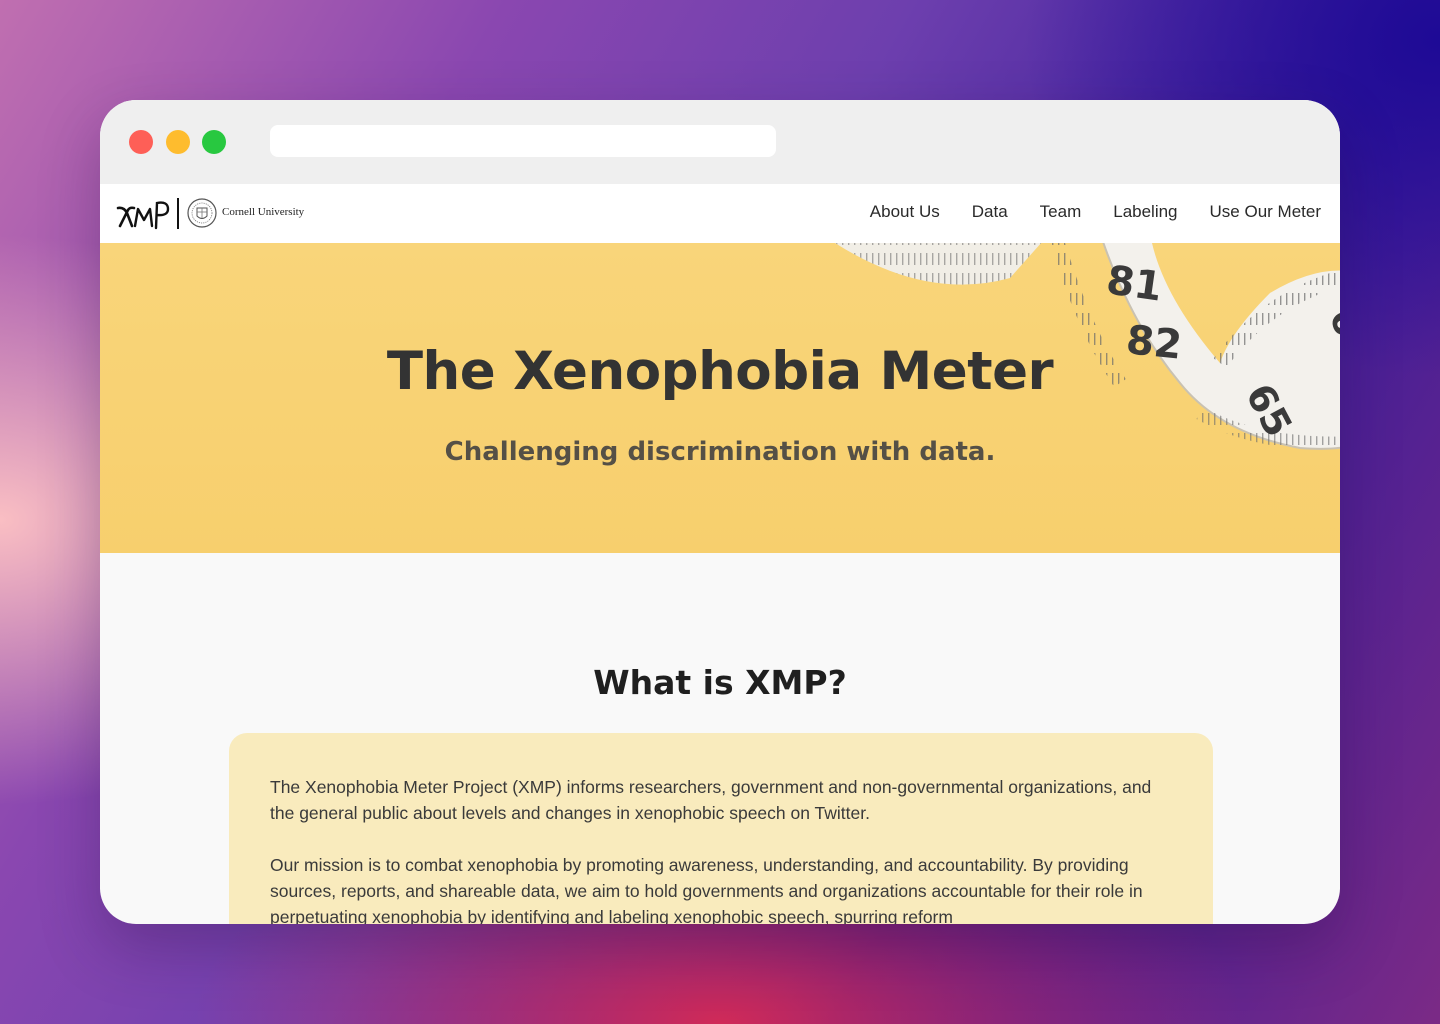 This screenshot has width=1440, height=1024. I want to click on hero-subtitle: Challenging discrimination with data., so click(720, 452).